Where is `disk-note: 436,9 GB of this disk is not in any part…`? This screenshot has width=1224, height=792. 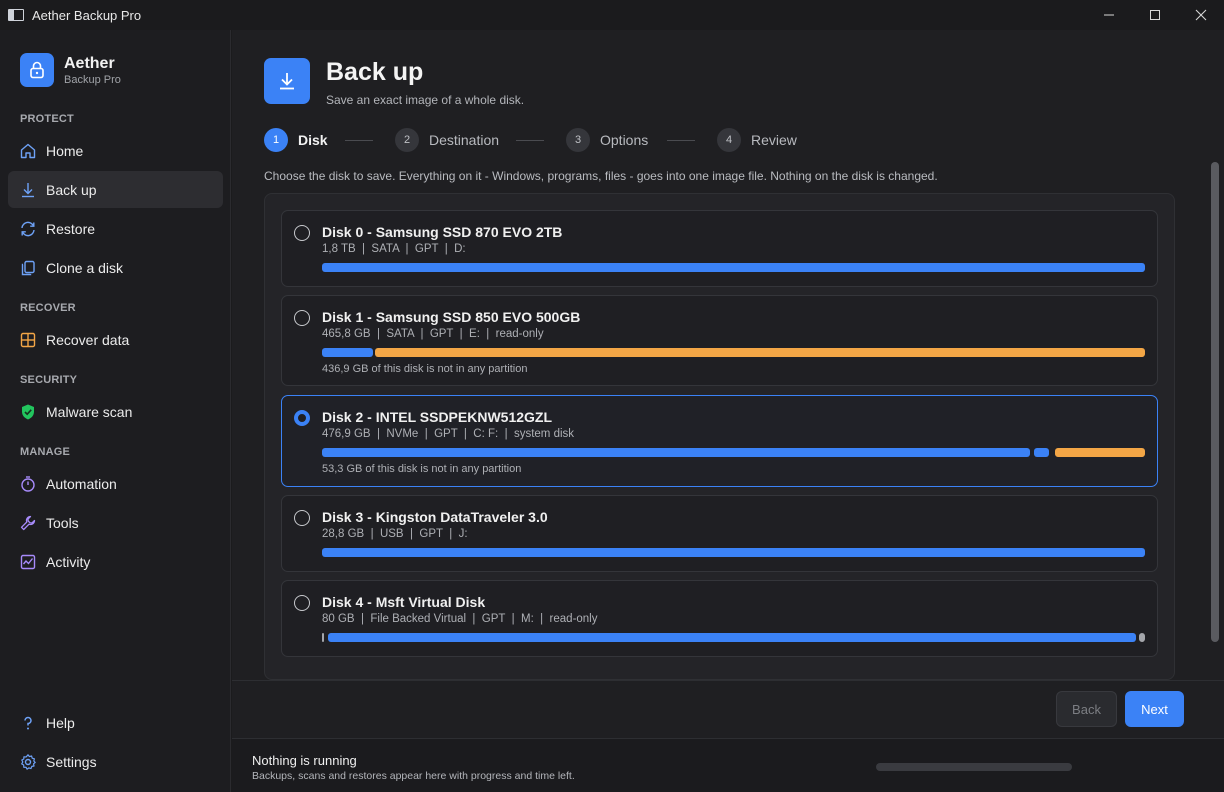 disk-note: 436,9 GB of this disk is not in any part… is located at coordinates (425, 369).